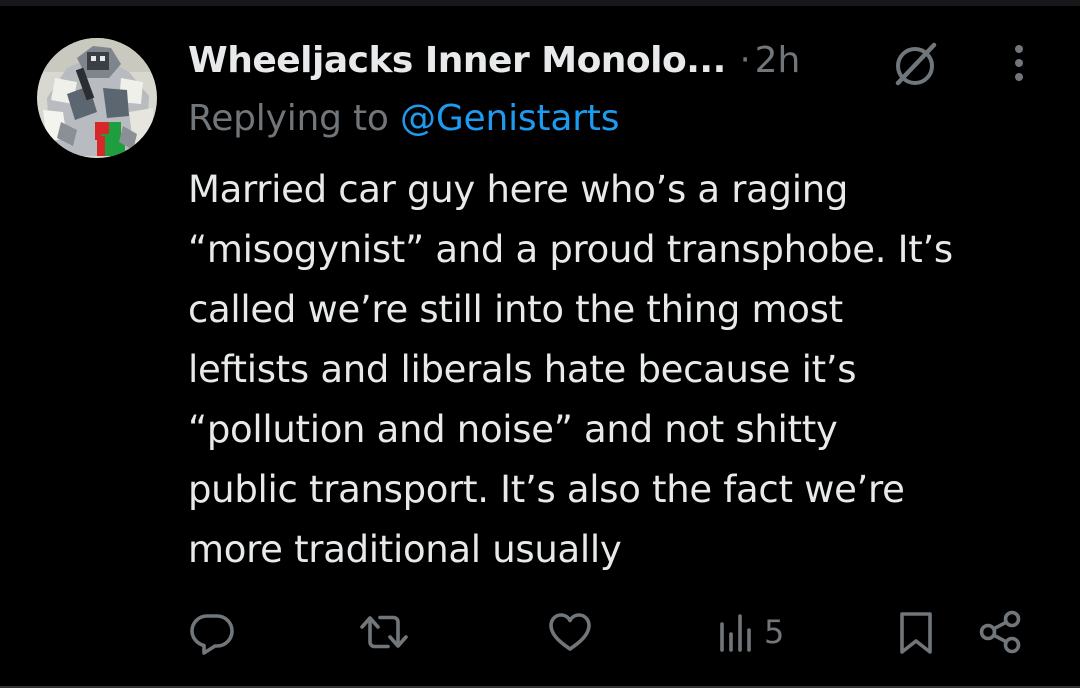 Image resolution: width=1080 pixels, height=688 pixels. Describe the element at coordinates (405, 549) in the screenshot. I see `tweet-text-line: more traditional usually` at that location.